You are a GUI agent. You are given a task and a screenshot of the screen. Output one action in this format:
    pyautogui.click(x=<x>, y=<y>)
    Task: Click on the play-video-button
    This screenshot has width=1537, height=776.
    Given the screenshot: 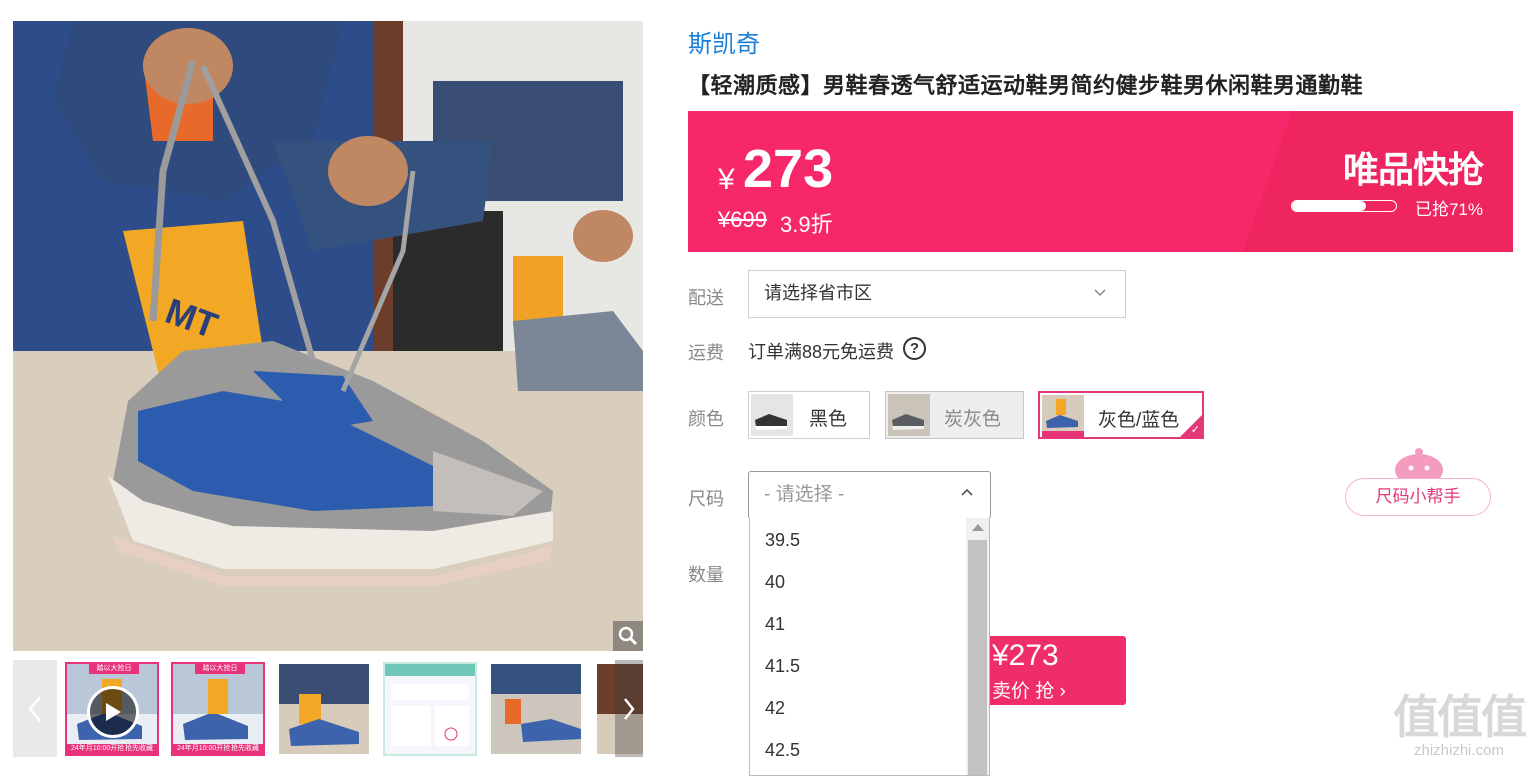 What is the action you would take?
    pyautogui.click(x=113, y=712)
    